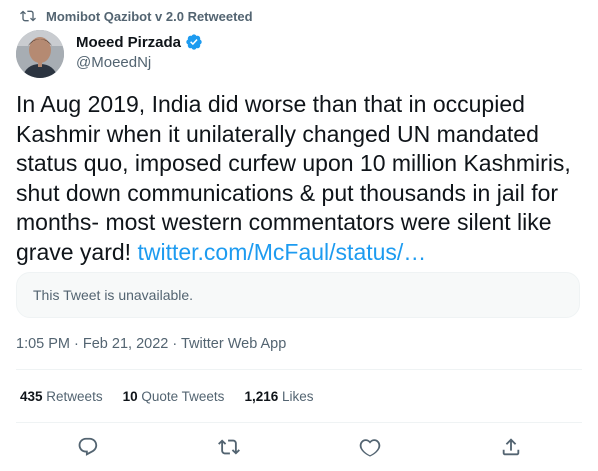 This screenshot has height=471, width=598. I want to click on retweet-action-icon, so click(229, 447).